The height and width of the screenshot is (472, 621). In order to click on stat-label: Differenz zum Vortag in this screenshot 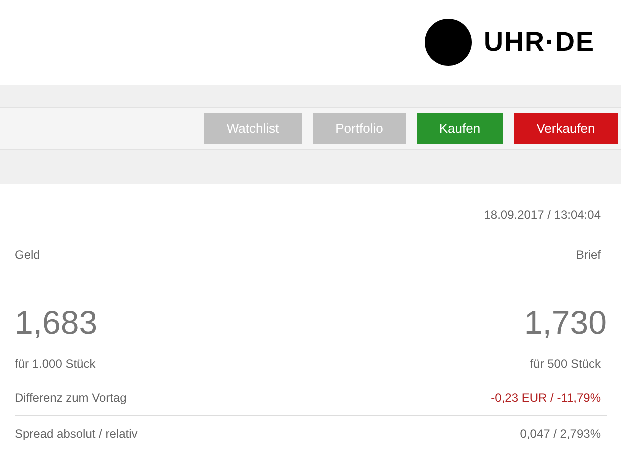, I will do `click(71, 398)`.